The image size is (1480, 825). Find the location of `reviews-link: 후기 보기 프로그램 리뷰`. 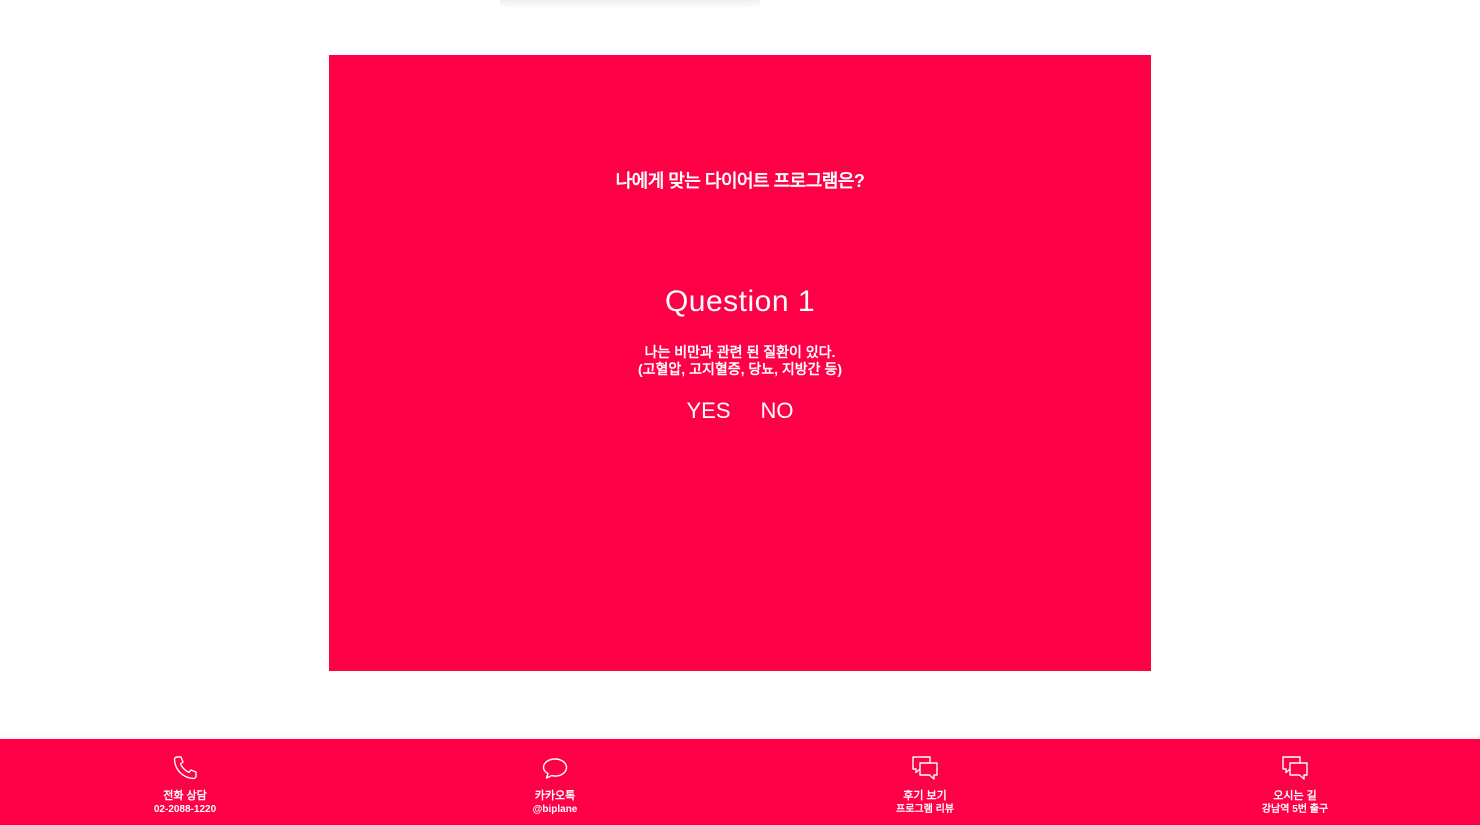

reviews-link: 후기 보기 프로그램 리뷰 is located at coordinates (925, 782).